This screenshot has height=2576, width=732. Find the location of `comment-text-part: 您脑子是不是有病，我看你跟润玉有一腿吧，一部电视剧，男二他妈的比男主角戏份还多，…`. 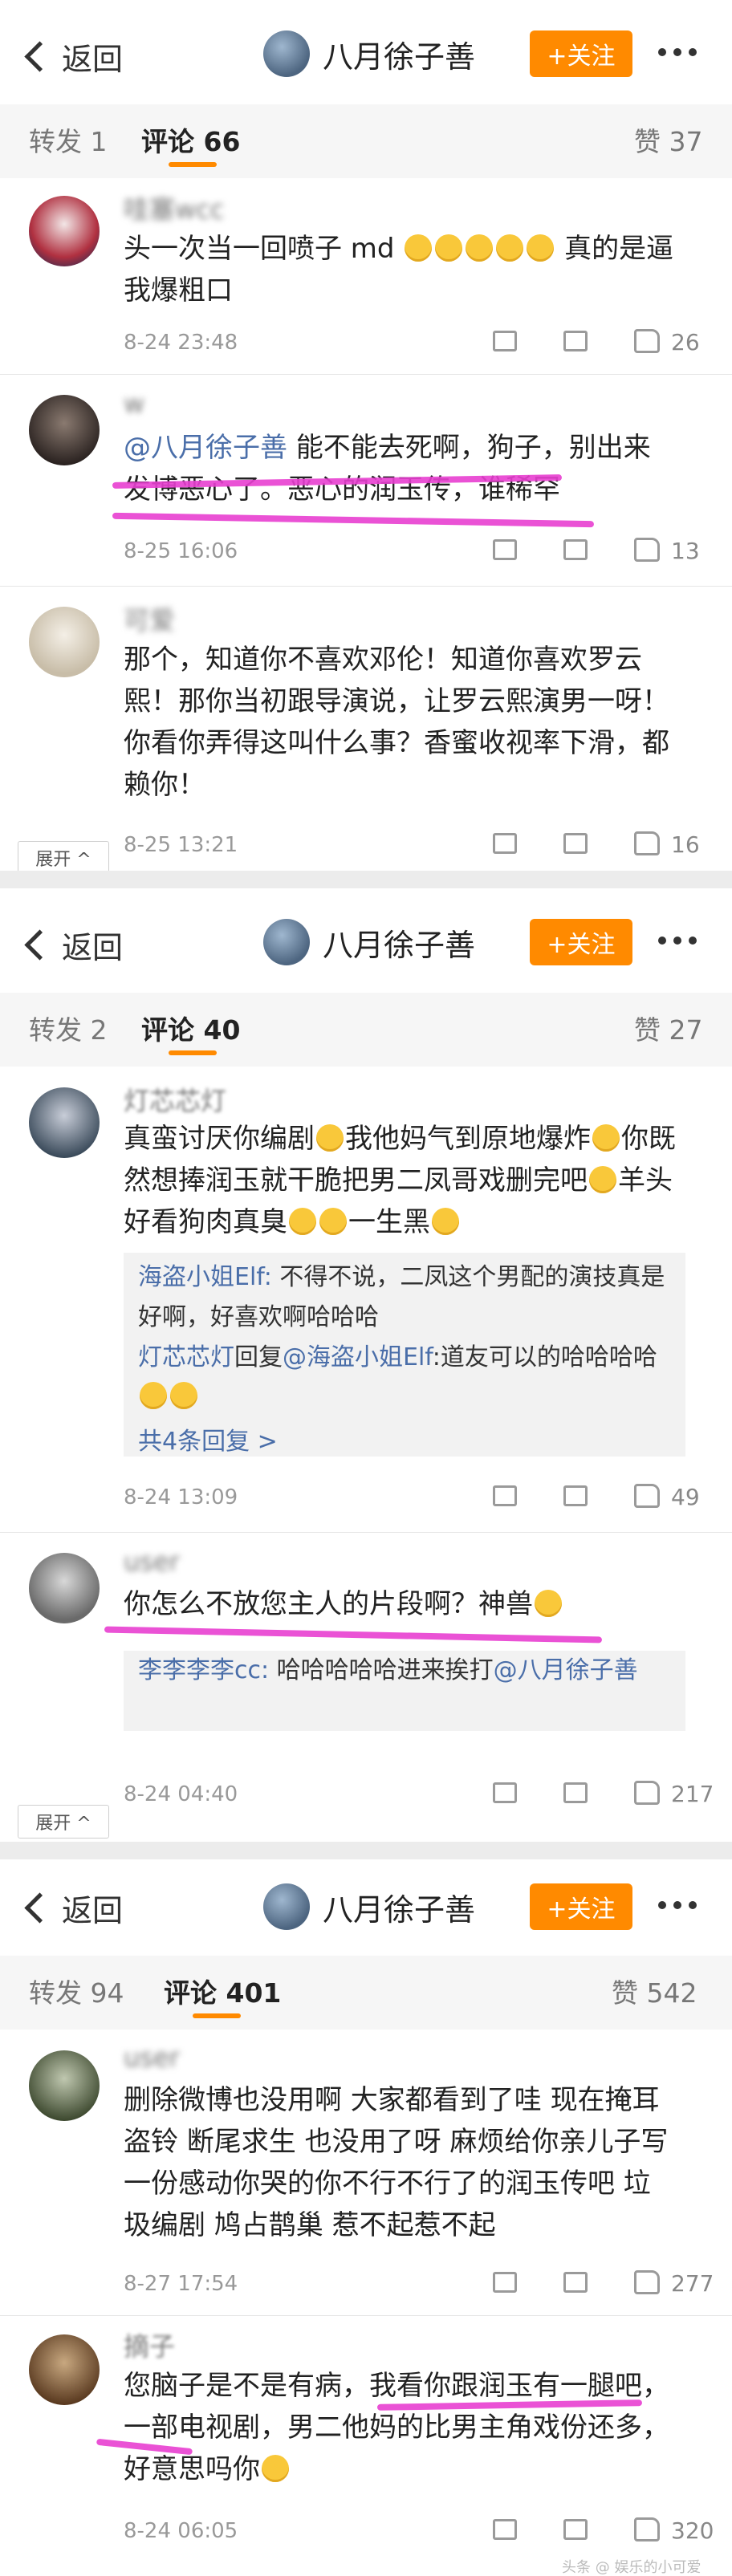

comment-text-part: 您脑子是不是有病，我看你跟润玉有一腿吧，一部电视剧，男二他妈的比男主角戏份还多，… is located at coordinates (396, 2427).